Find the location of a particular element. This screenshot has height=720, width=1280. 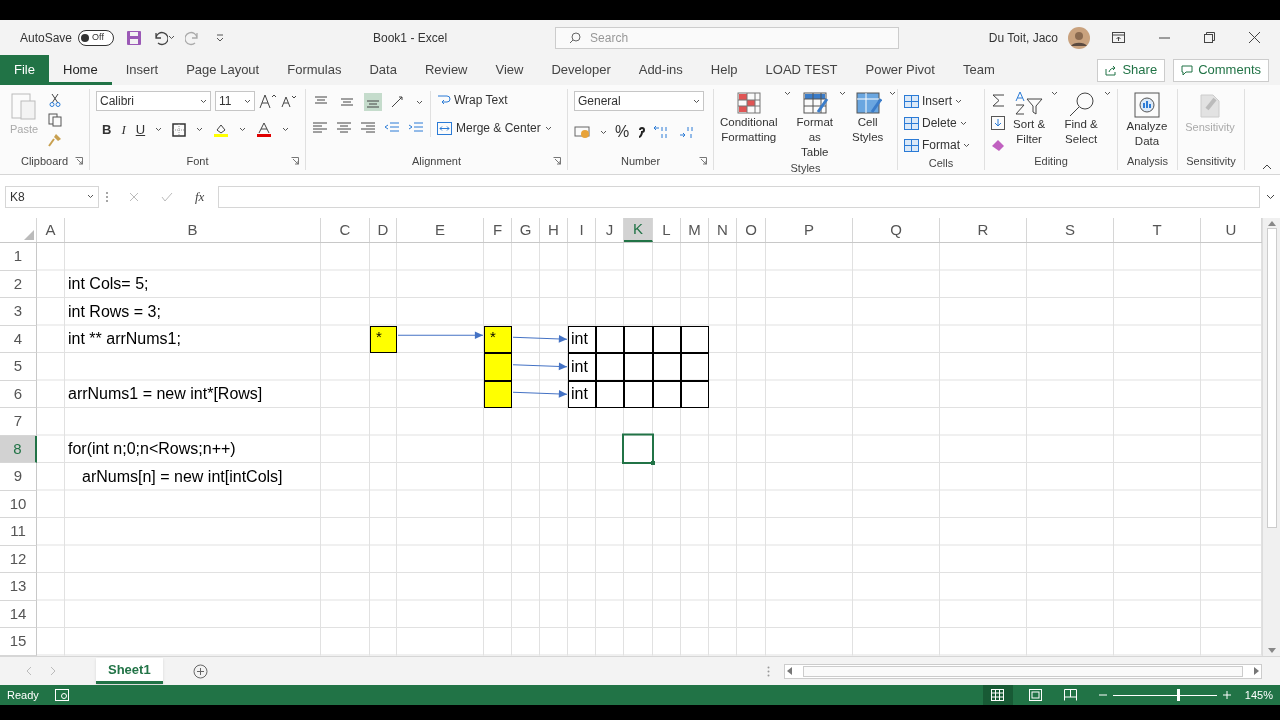

column-header: F is located at coordinates (498, 230).